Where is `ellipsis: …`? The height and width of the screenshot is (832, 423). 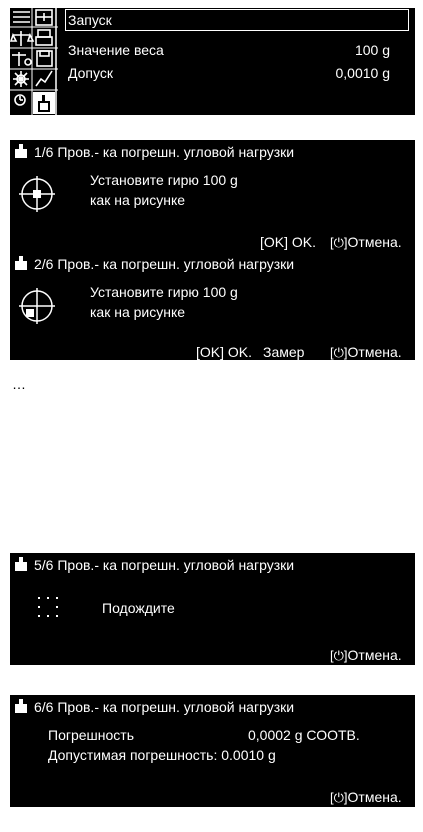 ellipsis: … is located at coordinates (19, 384).